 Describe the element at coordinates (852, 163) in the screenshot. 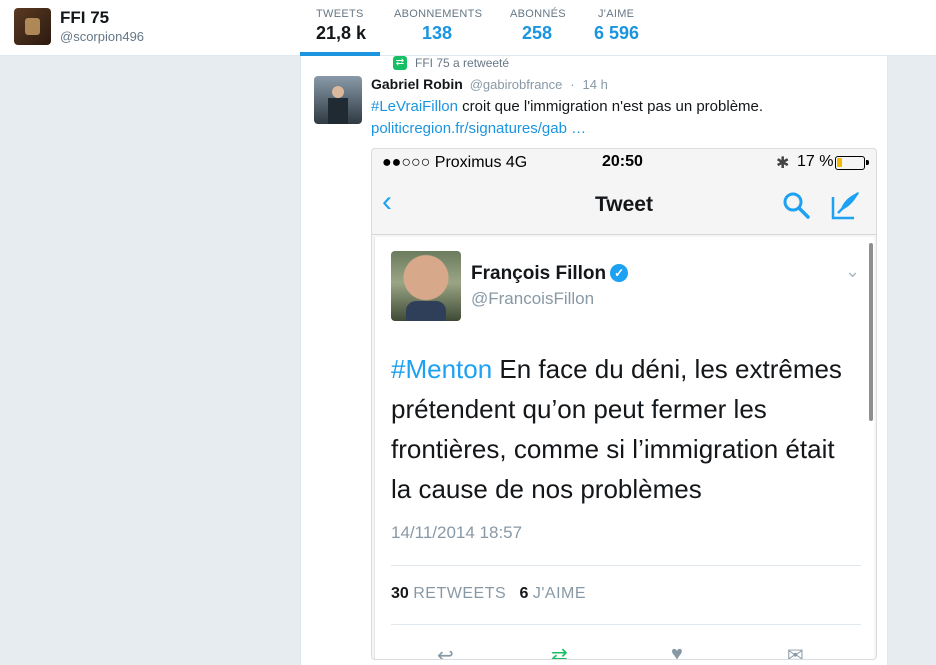

I see `battery-icon` at that location.